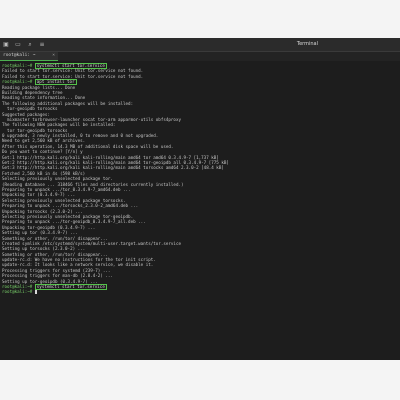 The image size is (400, 400). Describe the element at coordinates (53, 56) in the screenshot. I see `close-icon: ×` at that location.